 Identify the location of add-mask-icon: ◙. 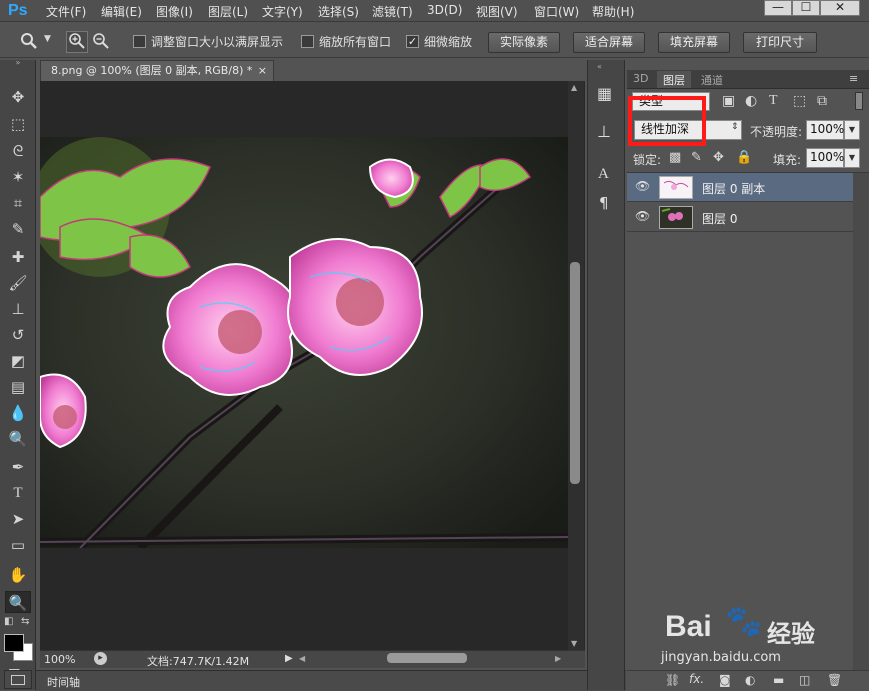
(725, 680).